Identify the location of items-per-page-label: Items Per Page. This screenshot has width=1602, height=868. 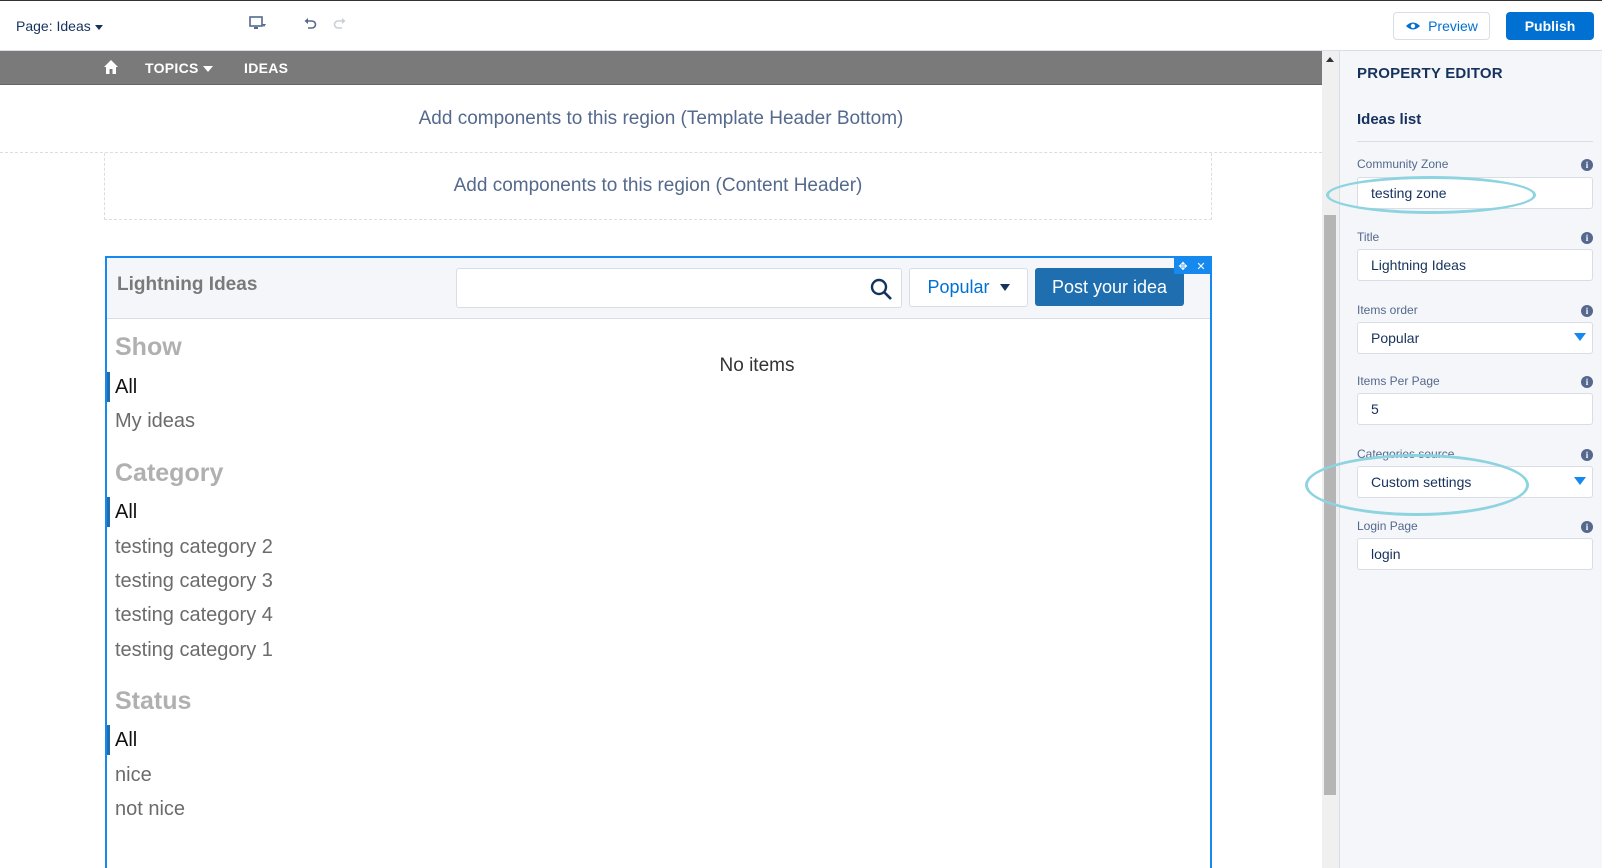
(1398, 381).